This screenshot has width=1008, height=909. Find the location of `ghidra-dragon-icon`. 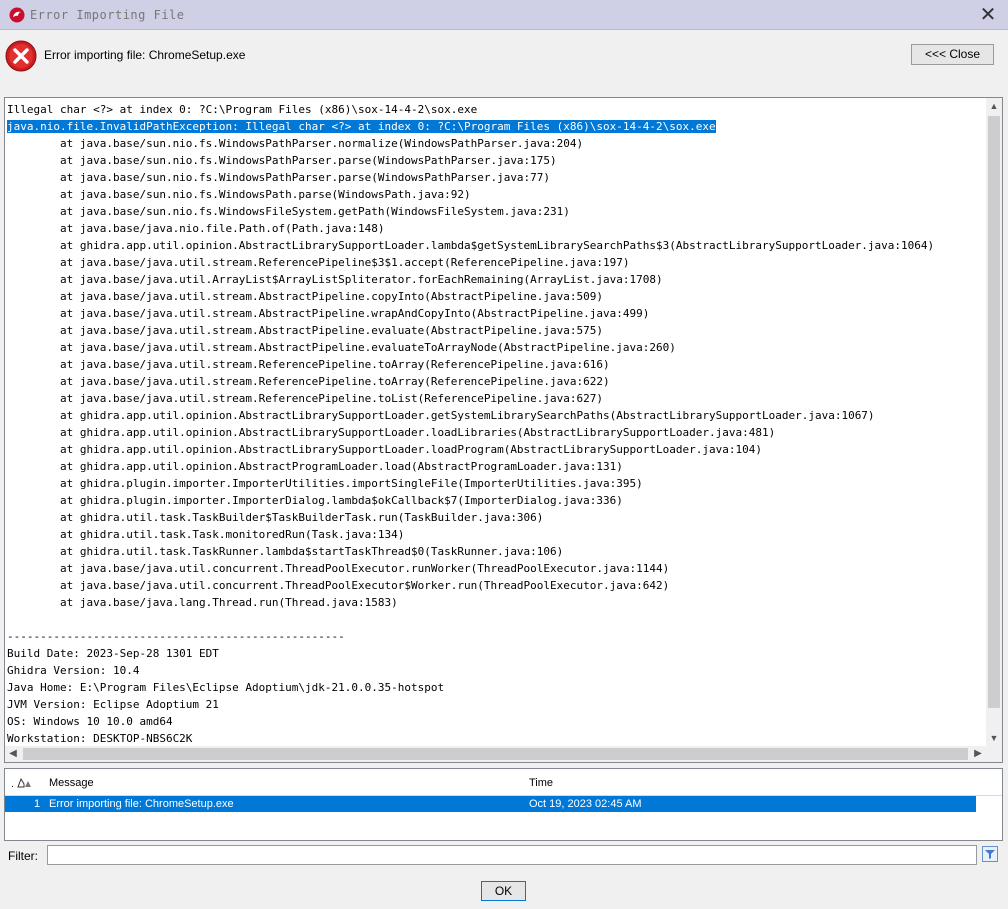

ghidra-dragon-icon is located at coordinates (17, 15).